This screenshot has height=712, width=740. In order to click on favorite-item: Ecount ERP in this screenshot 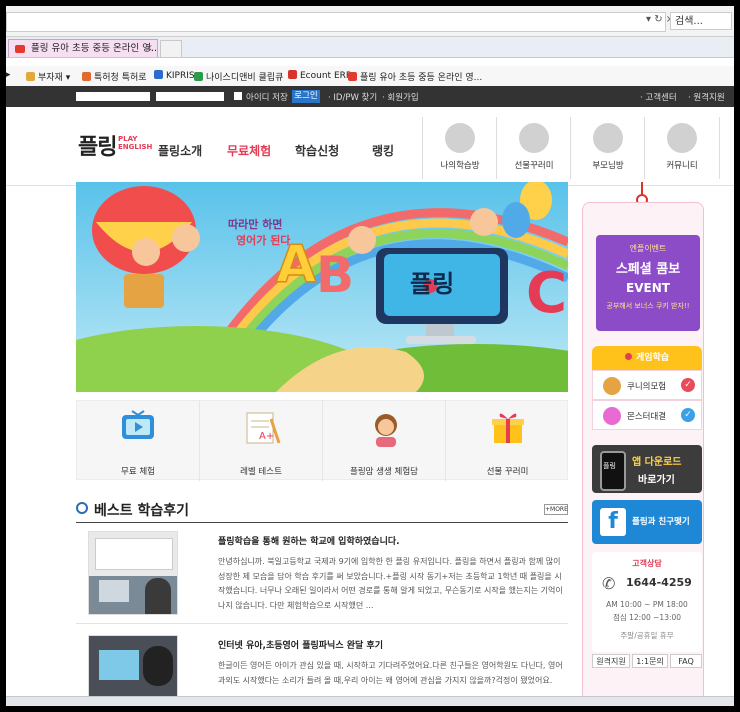, I will do `click(319, 75)`.